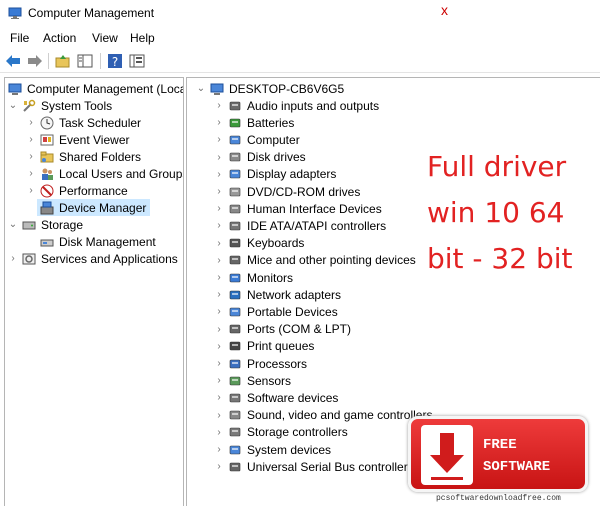 Image resolution: width=600 pixels, height=506 pixels. Describe the element at coordinates (235, 226) in the screenshot. I see `ide-controller-icon` at that location.